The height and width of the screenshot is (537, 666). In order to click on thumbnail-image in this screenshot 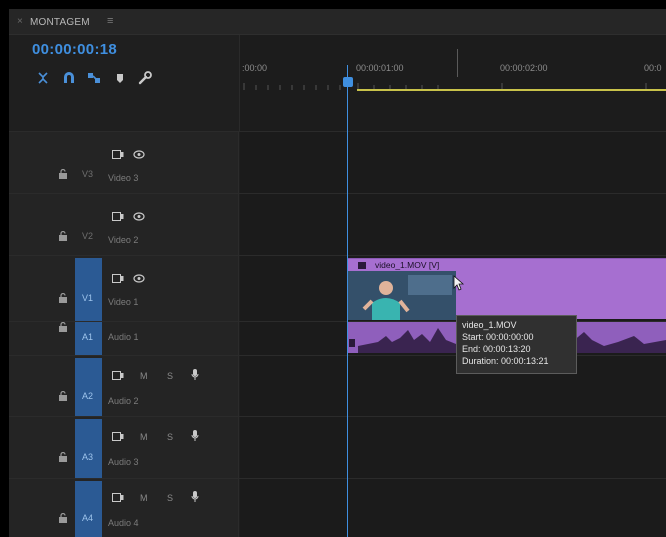, I will do `click(402, 295)`.